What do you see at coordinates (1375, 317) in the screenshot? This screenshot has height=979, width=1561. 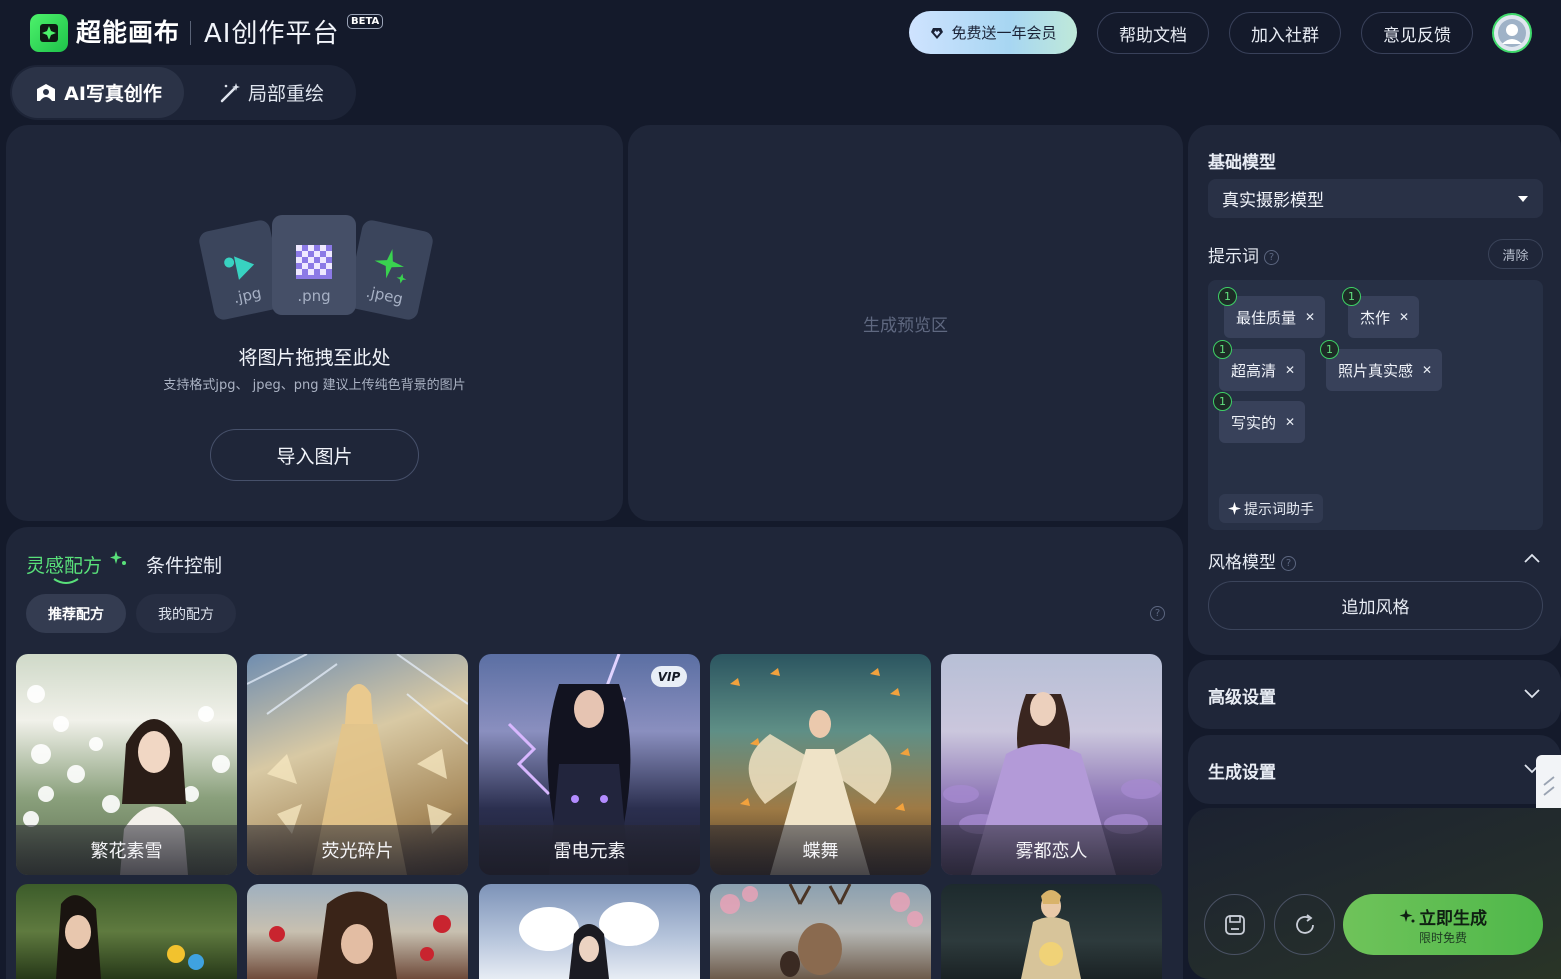 I see `tag-label: 杰作` at bounding box center [1375, 317].